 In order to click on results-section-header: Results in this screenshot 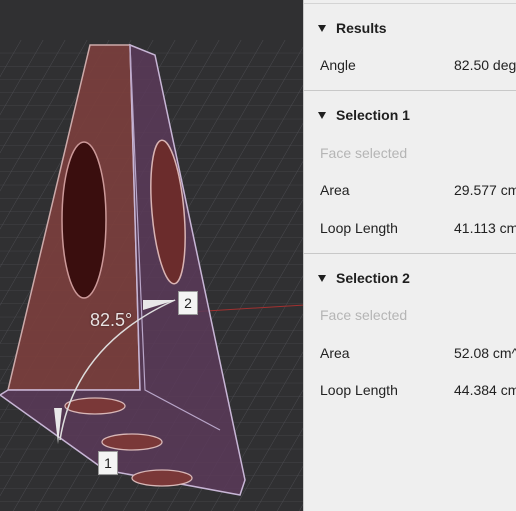, I will do `click(410, 28)`.